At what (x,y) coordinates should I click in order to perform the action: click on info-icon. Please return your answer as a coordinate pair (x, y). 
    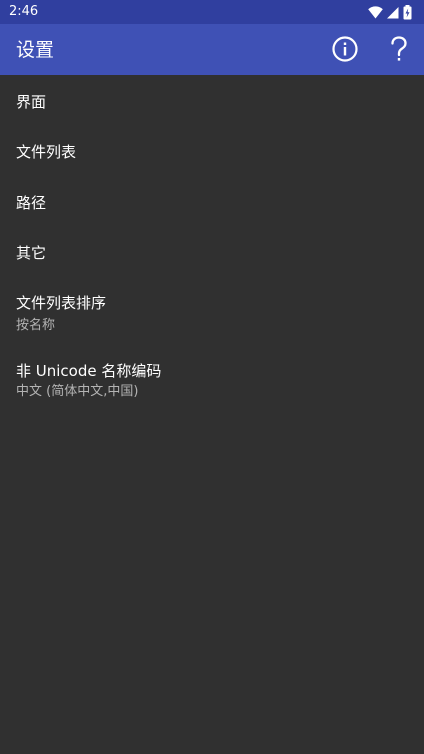
    Looking at the image, I should click on (345, 49).